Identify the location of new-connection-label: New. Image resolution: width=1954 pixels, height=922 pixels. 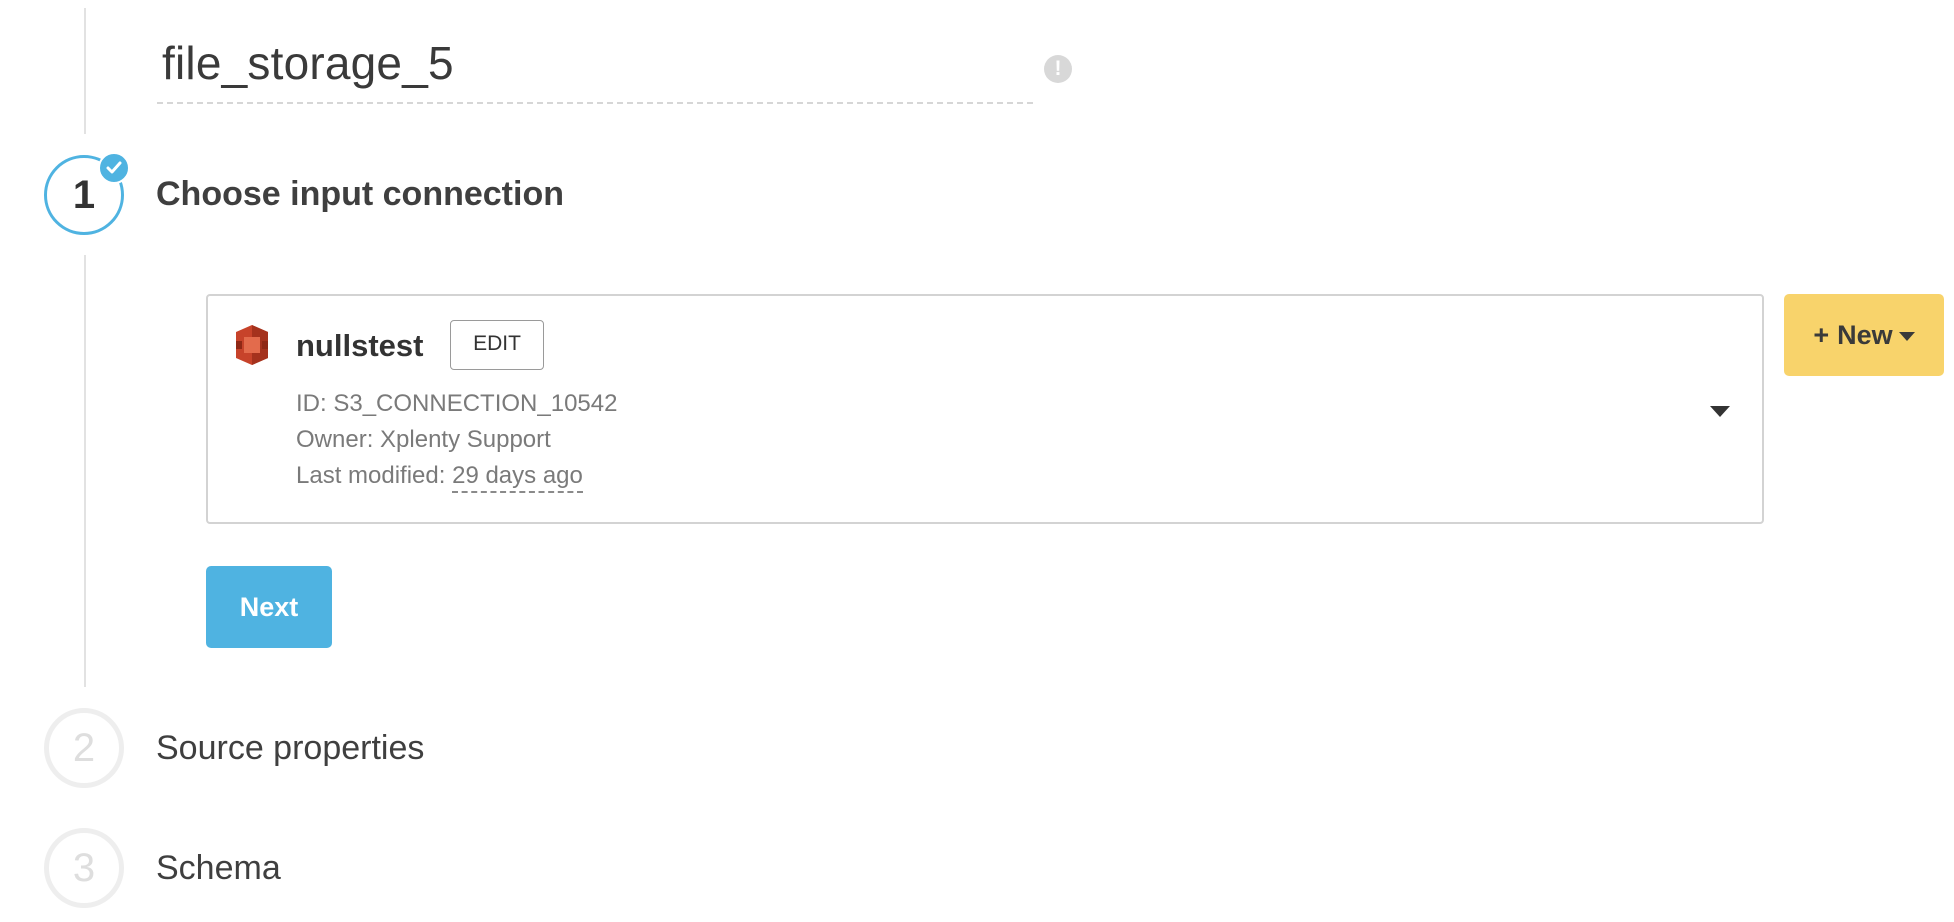
(1865, 335).